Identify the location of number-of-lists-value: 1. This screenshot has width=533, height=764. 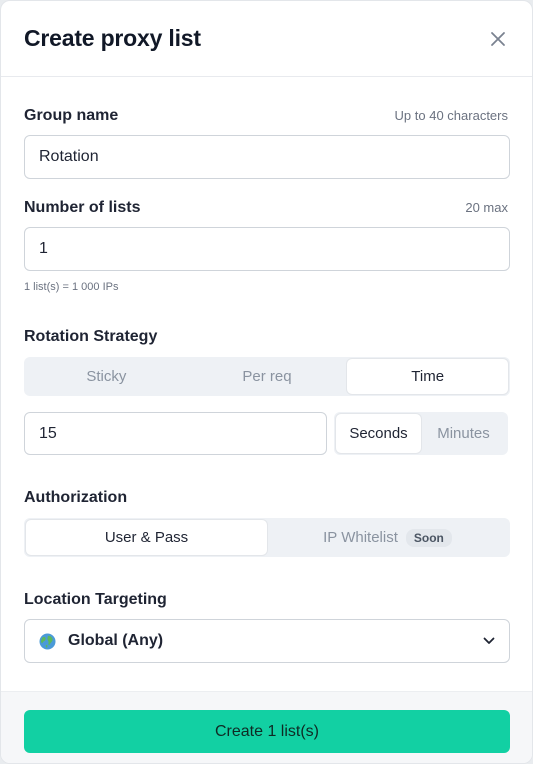
(43, 248).